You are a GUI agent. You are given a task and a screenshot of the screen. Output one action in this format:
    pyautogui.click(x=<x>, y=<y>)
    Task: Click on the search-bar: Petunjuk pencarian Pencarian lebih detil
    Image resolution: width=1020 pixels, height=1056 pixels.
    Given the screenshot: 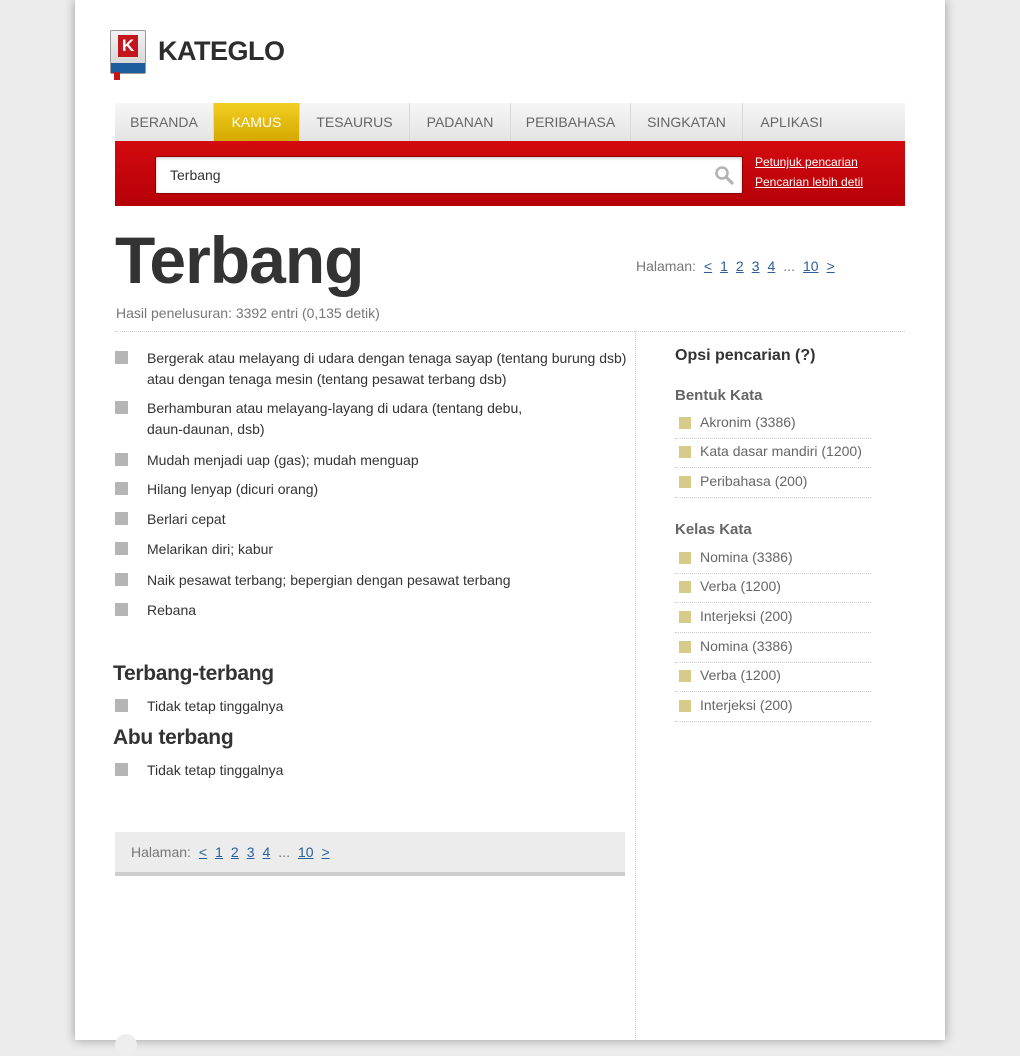 What is the action you would take?
    pyautogui.click(x=510, y=173)
    